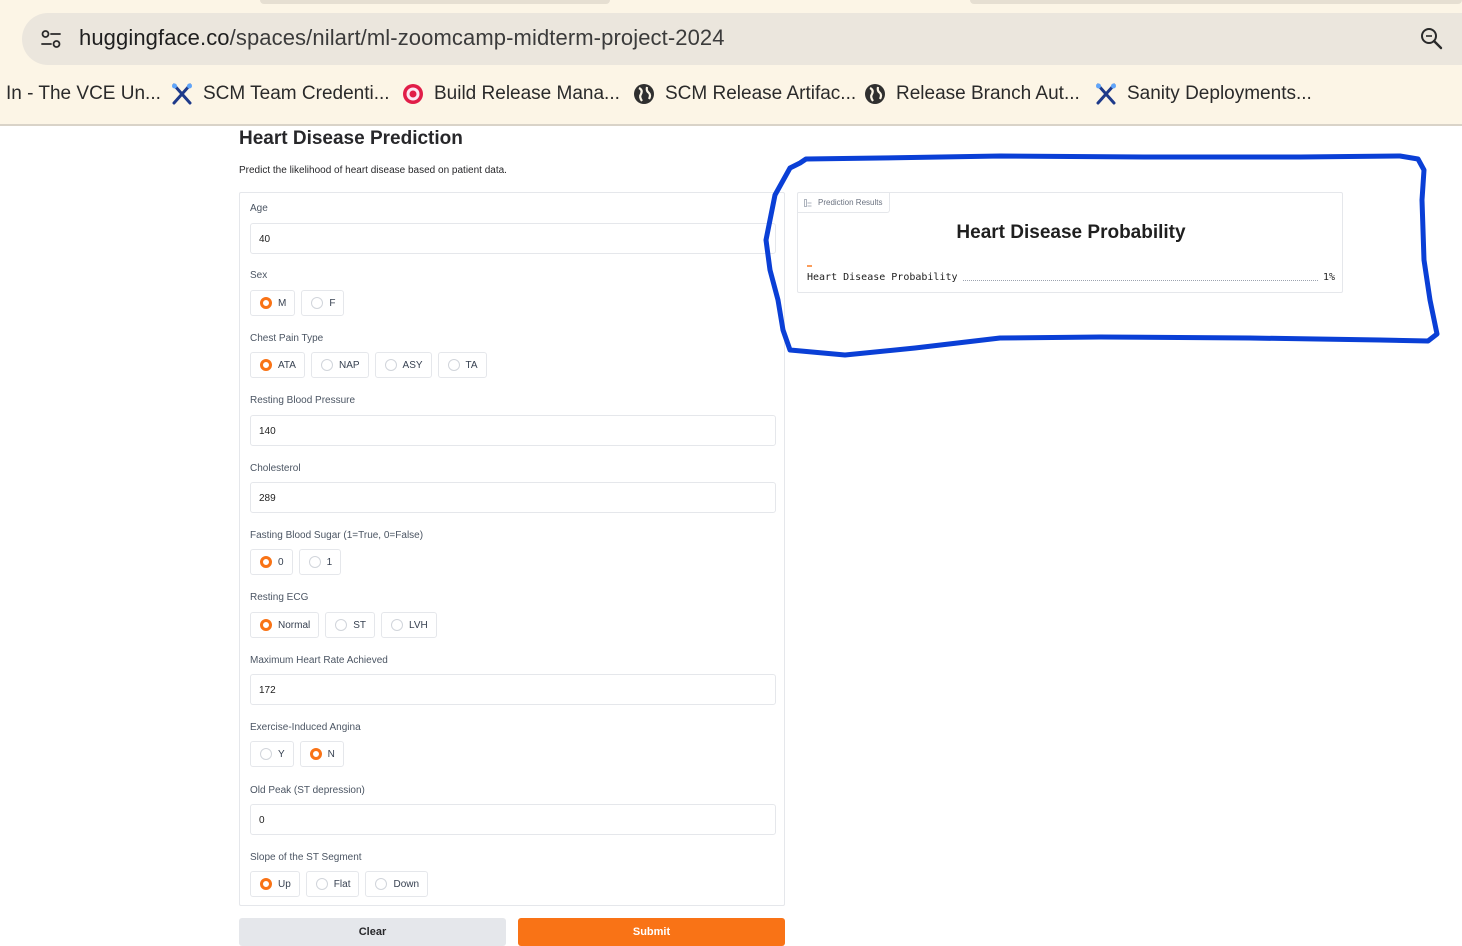 Image resolution: width=1462 pixels, height=946 pixels. Describe the element at coordinates (372, 932) in the screenshot. I see `clear-button: Clear` at that location.